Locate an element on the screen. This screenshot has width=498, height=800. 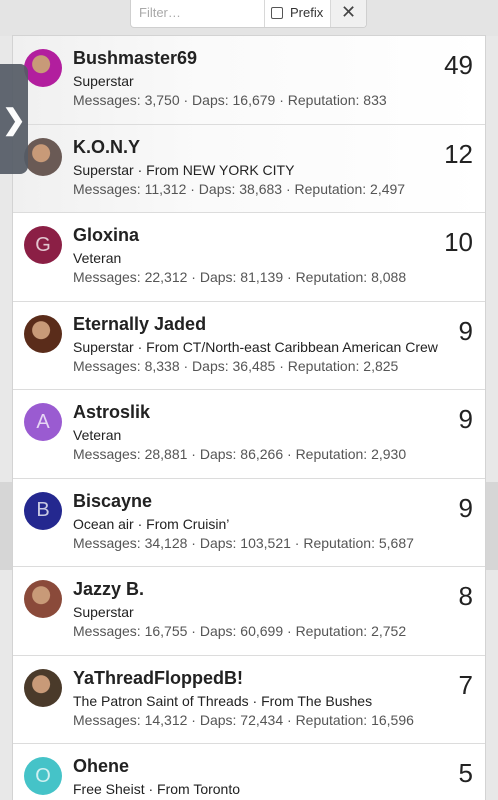
avatar: O is located at coordinates (43, 776).